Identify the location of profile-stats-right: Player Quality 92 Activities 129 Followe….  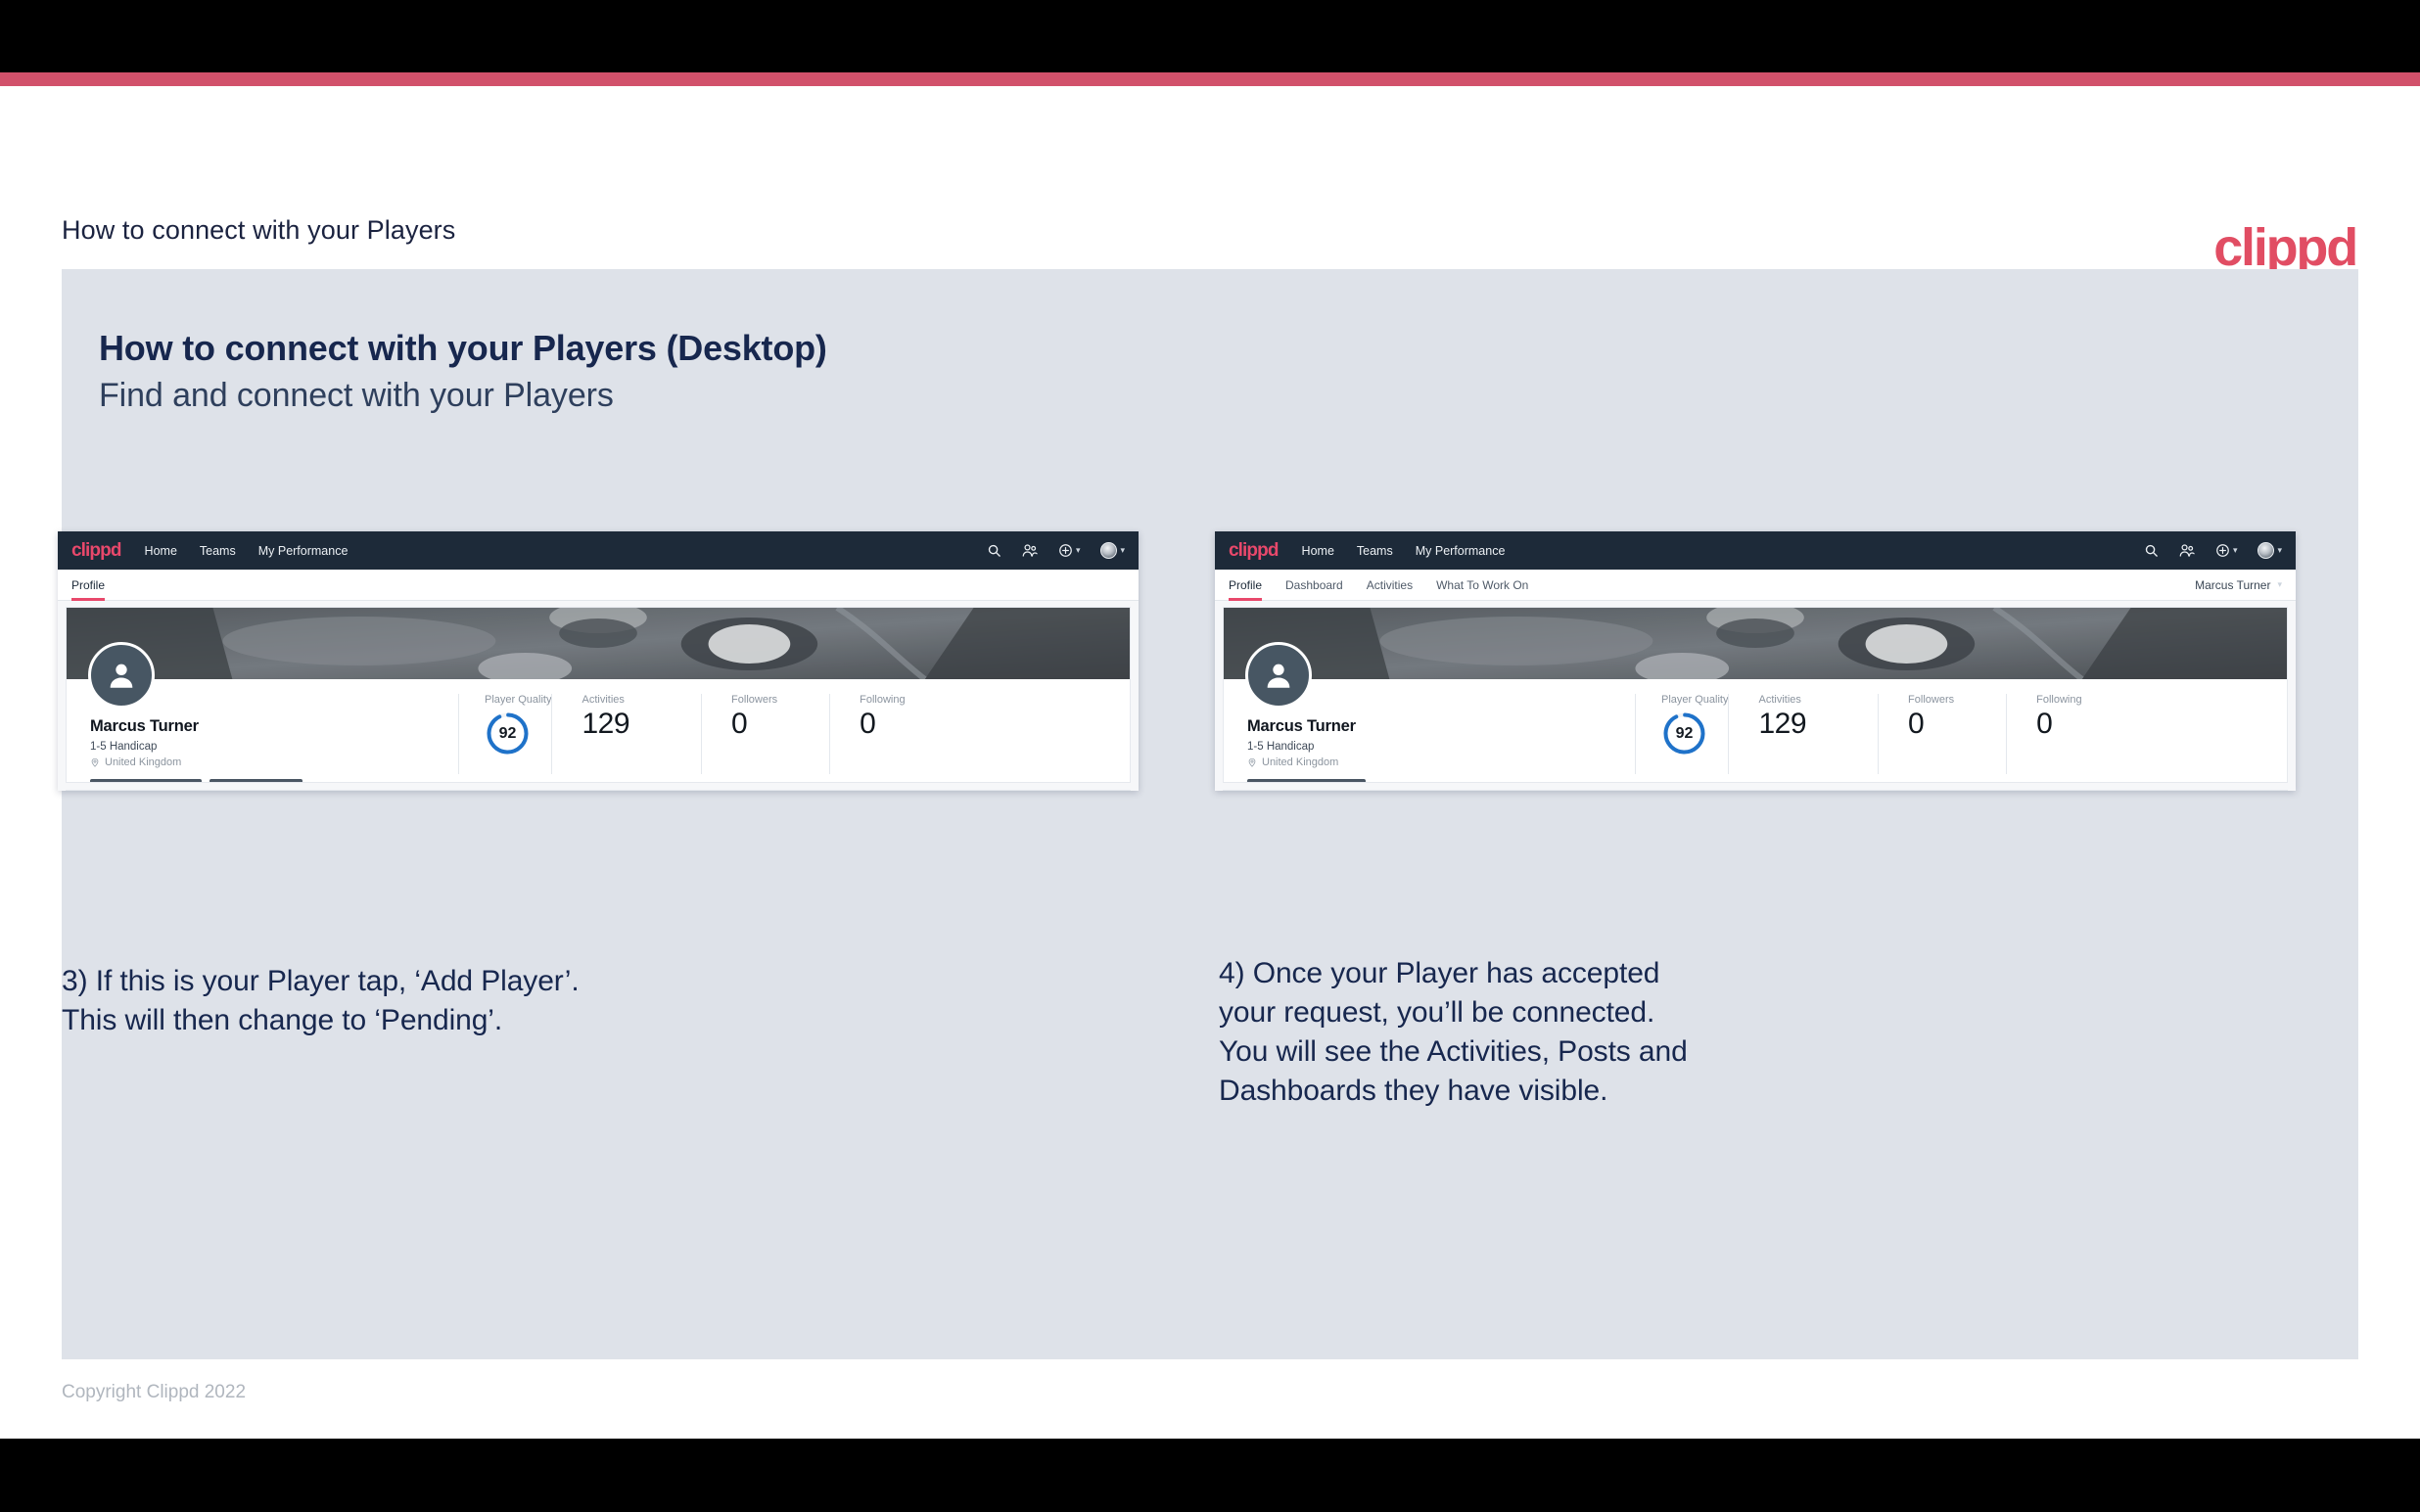
(1956, 734).